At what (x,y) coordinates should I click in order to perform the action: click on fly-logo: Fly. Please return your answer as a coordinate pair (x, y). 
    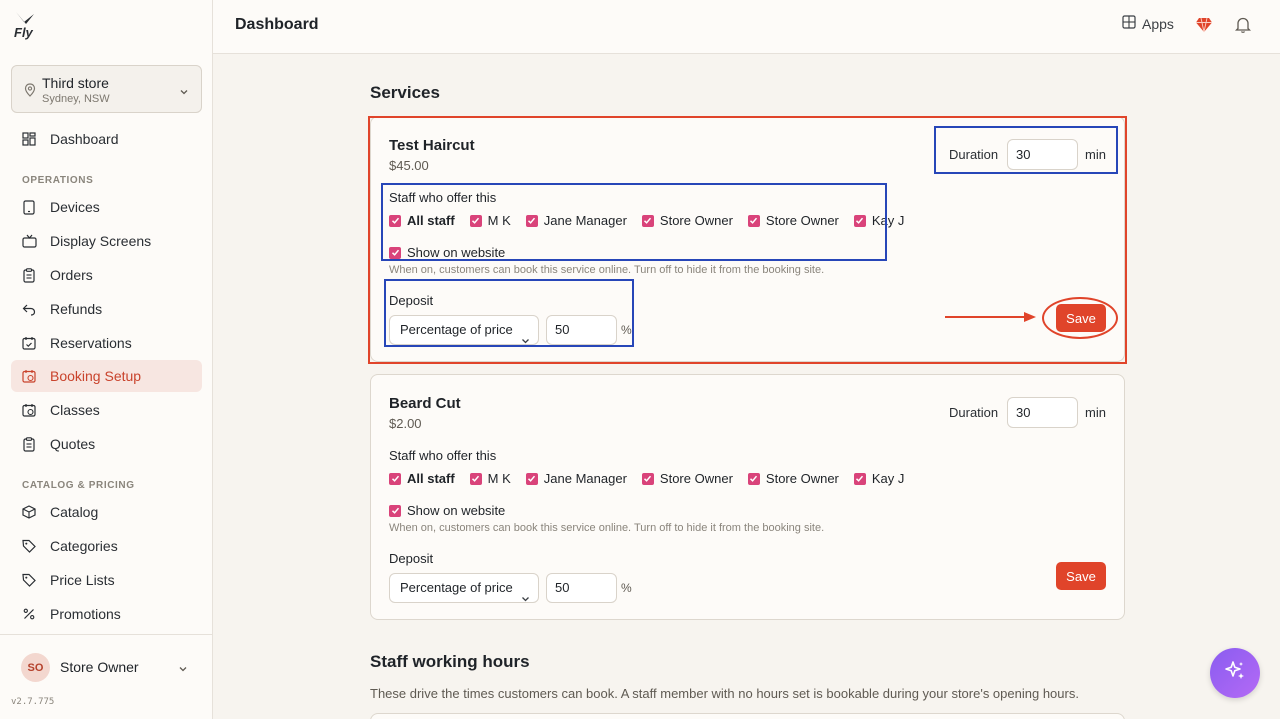
    Looking at the image, I should click on (25, 25).